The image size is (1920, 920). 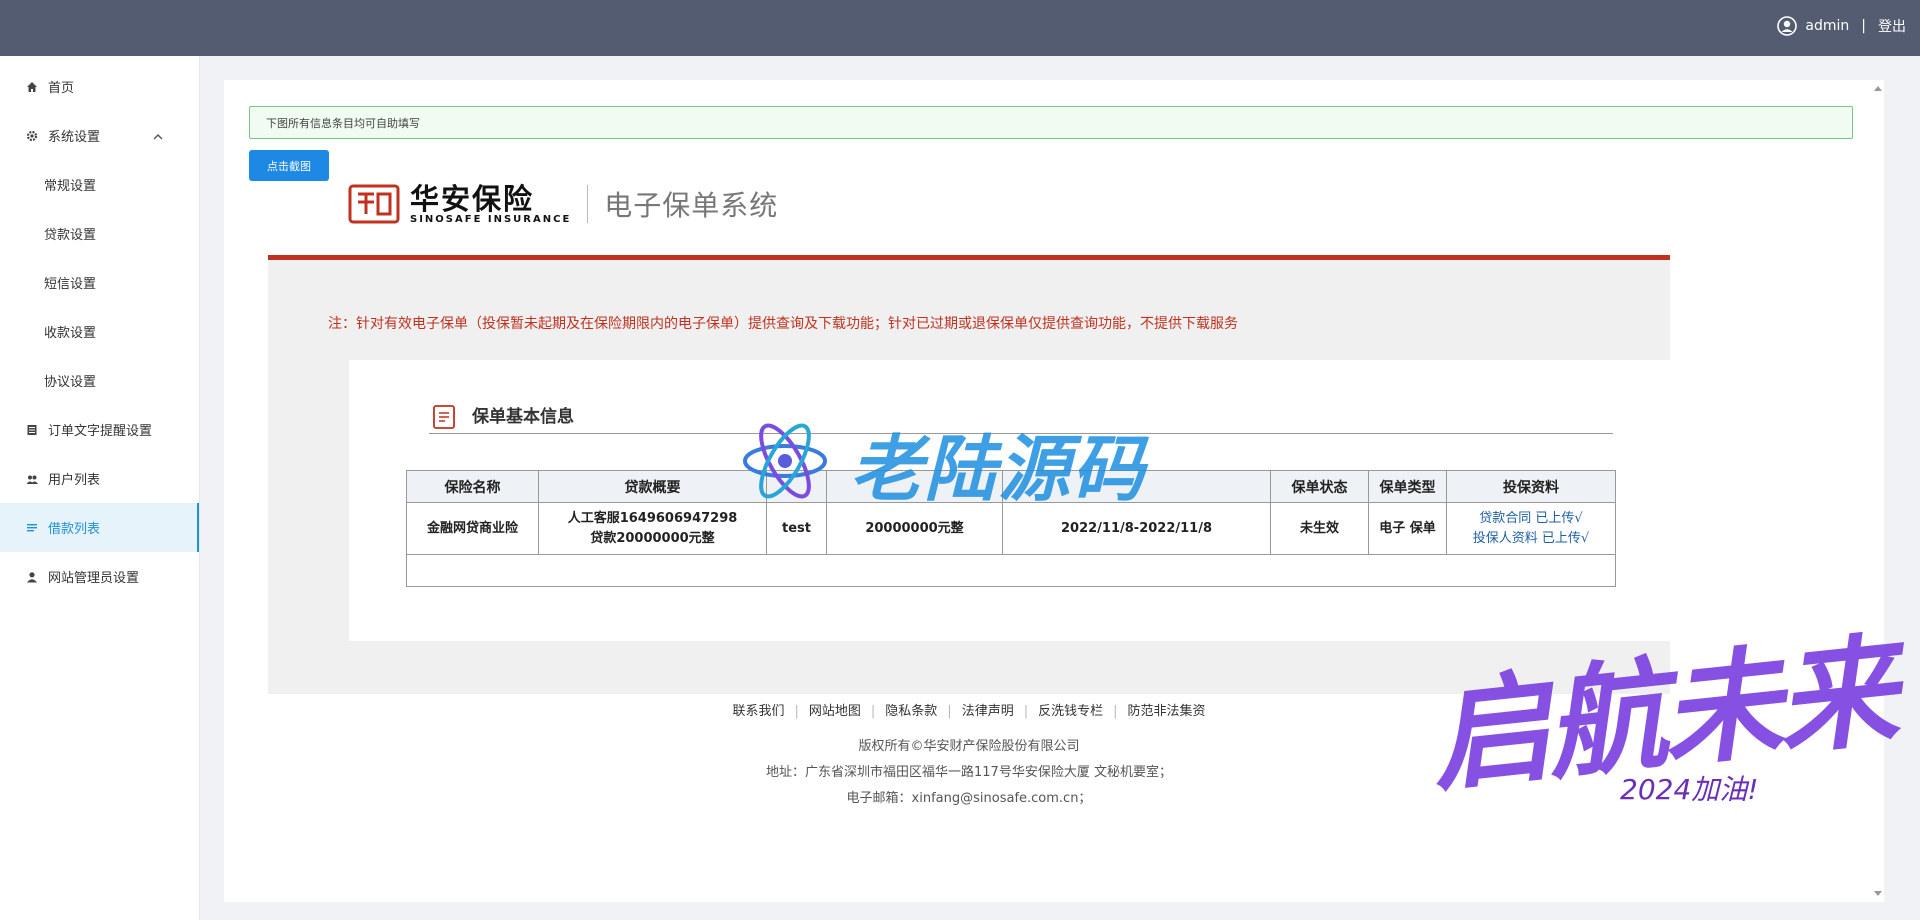 I want to click on sidebar-item-label: 收款设置, so click(x=70, y=333).